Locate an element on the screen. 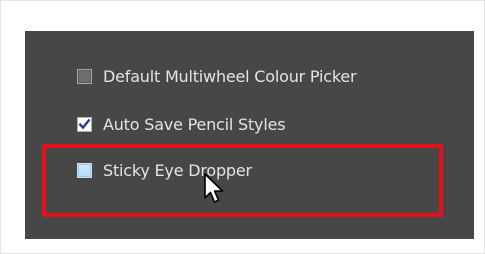  option-label: Default Multiwheel Colour Picker is located at coordinates (230, 76).